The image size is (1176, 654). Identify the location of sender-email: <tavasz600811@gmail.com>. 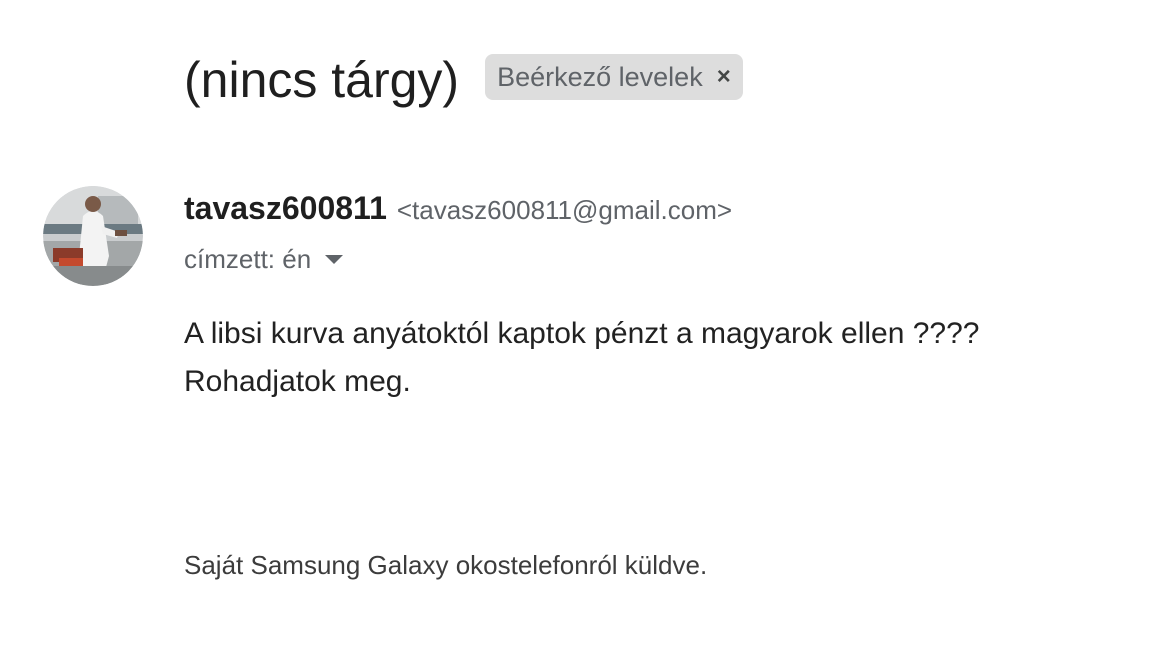
(564, 210).